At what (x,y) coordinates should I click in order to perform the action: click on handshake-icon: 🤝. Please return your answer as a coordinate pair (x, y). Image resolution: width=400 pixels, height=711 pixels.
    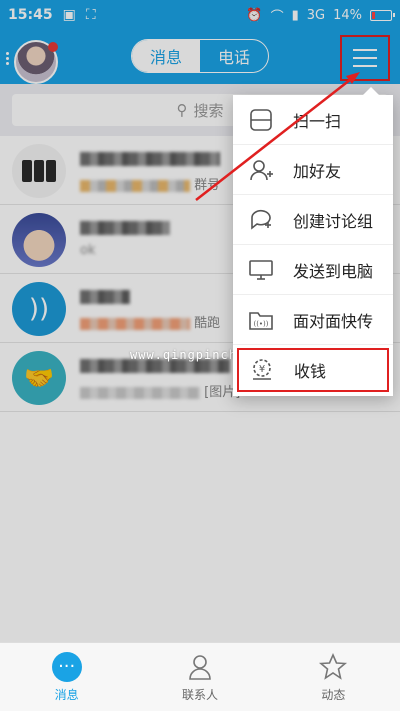
    Looking at the image, I should click on (39, 378).